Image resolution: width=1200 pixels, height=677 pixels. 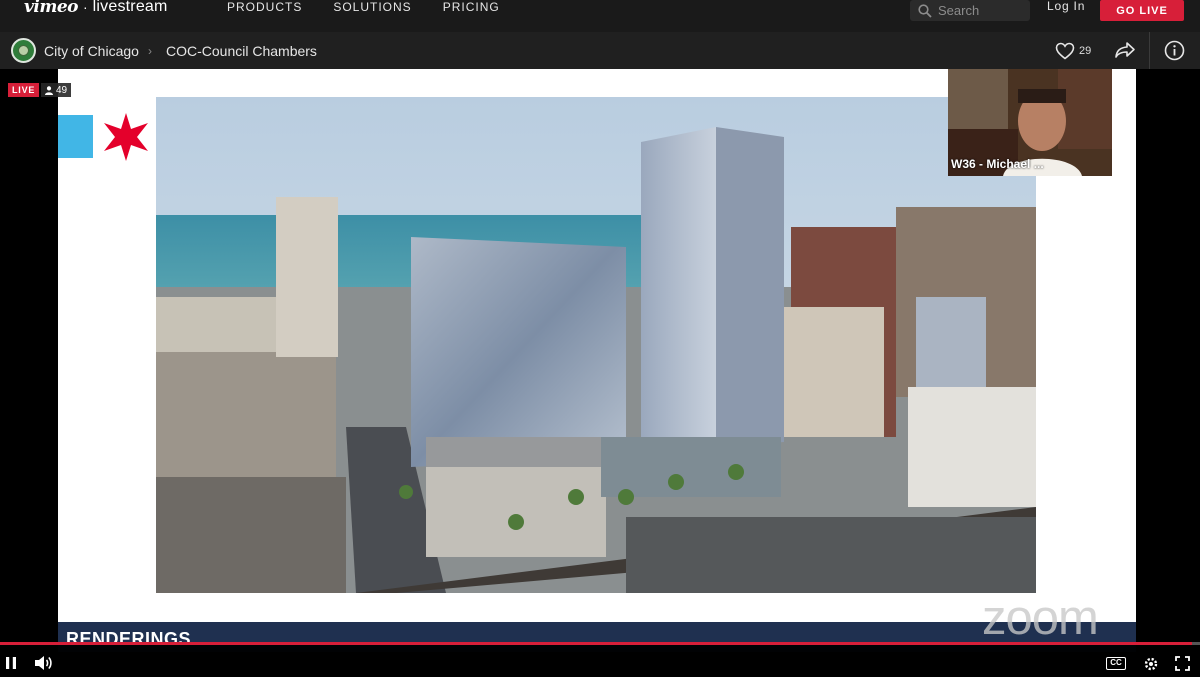 I want to click on divider, so click(x=1149, y=50).